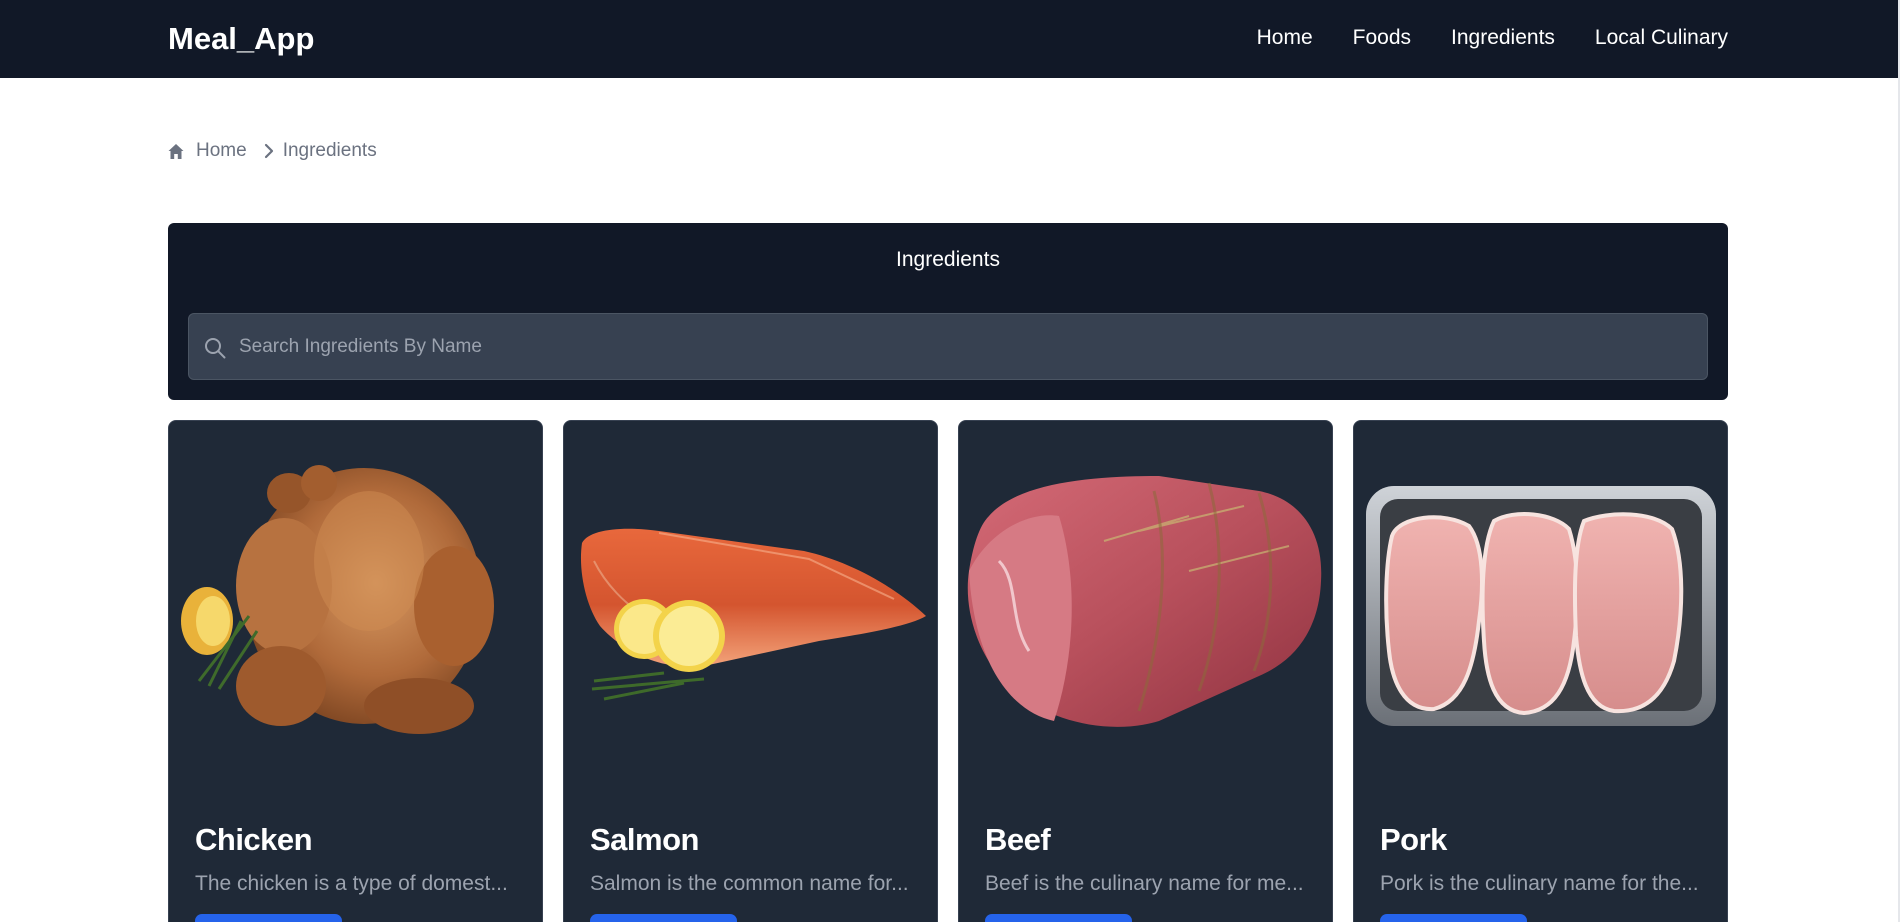 The width and height of the screenshot is (1900, 922). I want to click on breadcrumb-current: Ingredients, so click(329, 150).